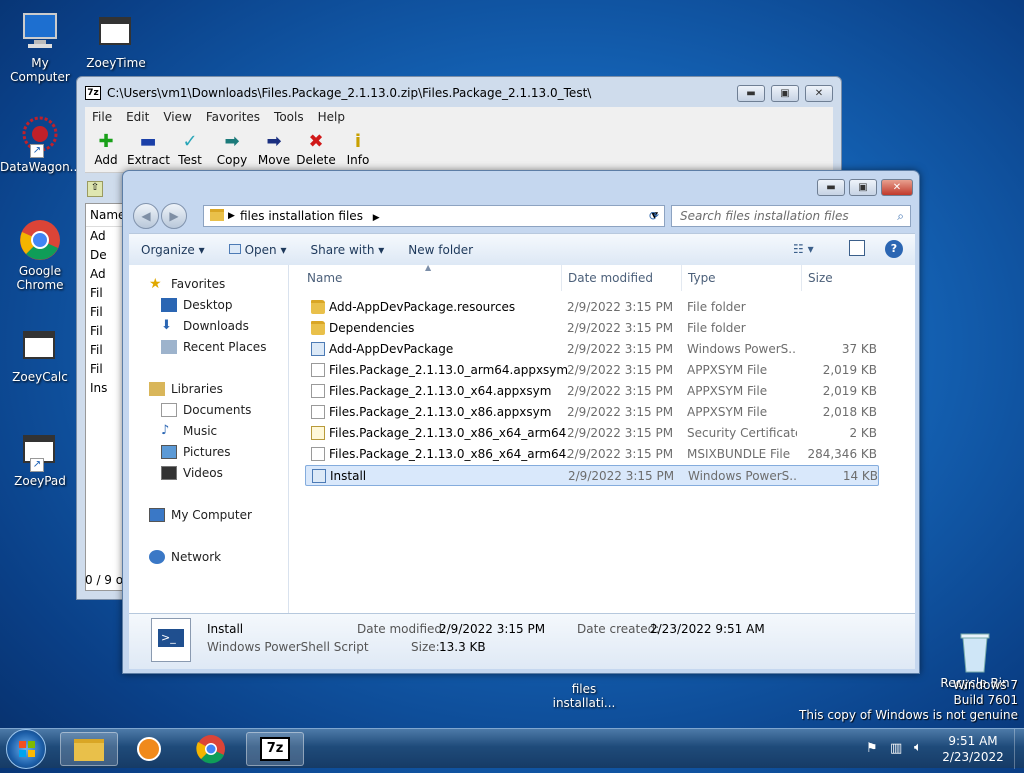  What do you see at coordinates (105, 255) in the screenshot?
I see `sevenzip-list-item: De` at bounding box center [105, 255].